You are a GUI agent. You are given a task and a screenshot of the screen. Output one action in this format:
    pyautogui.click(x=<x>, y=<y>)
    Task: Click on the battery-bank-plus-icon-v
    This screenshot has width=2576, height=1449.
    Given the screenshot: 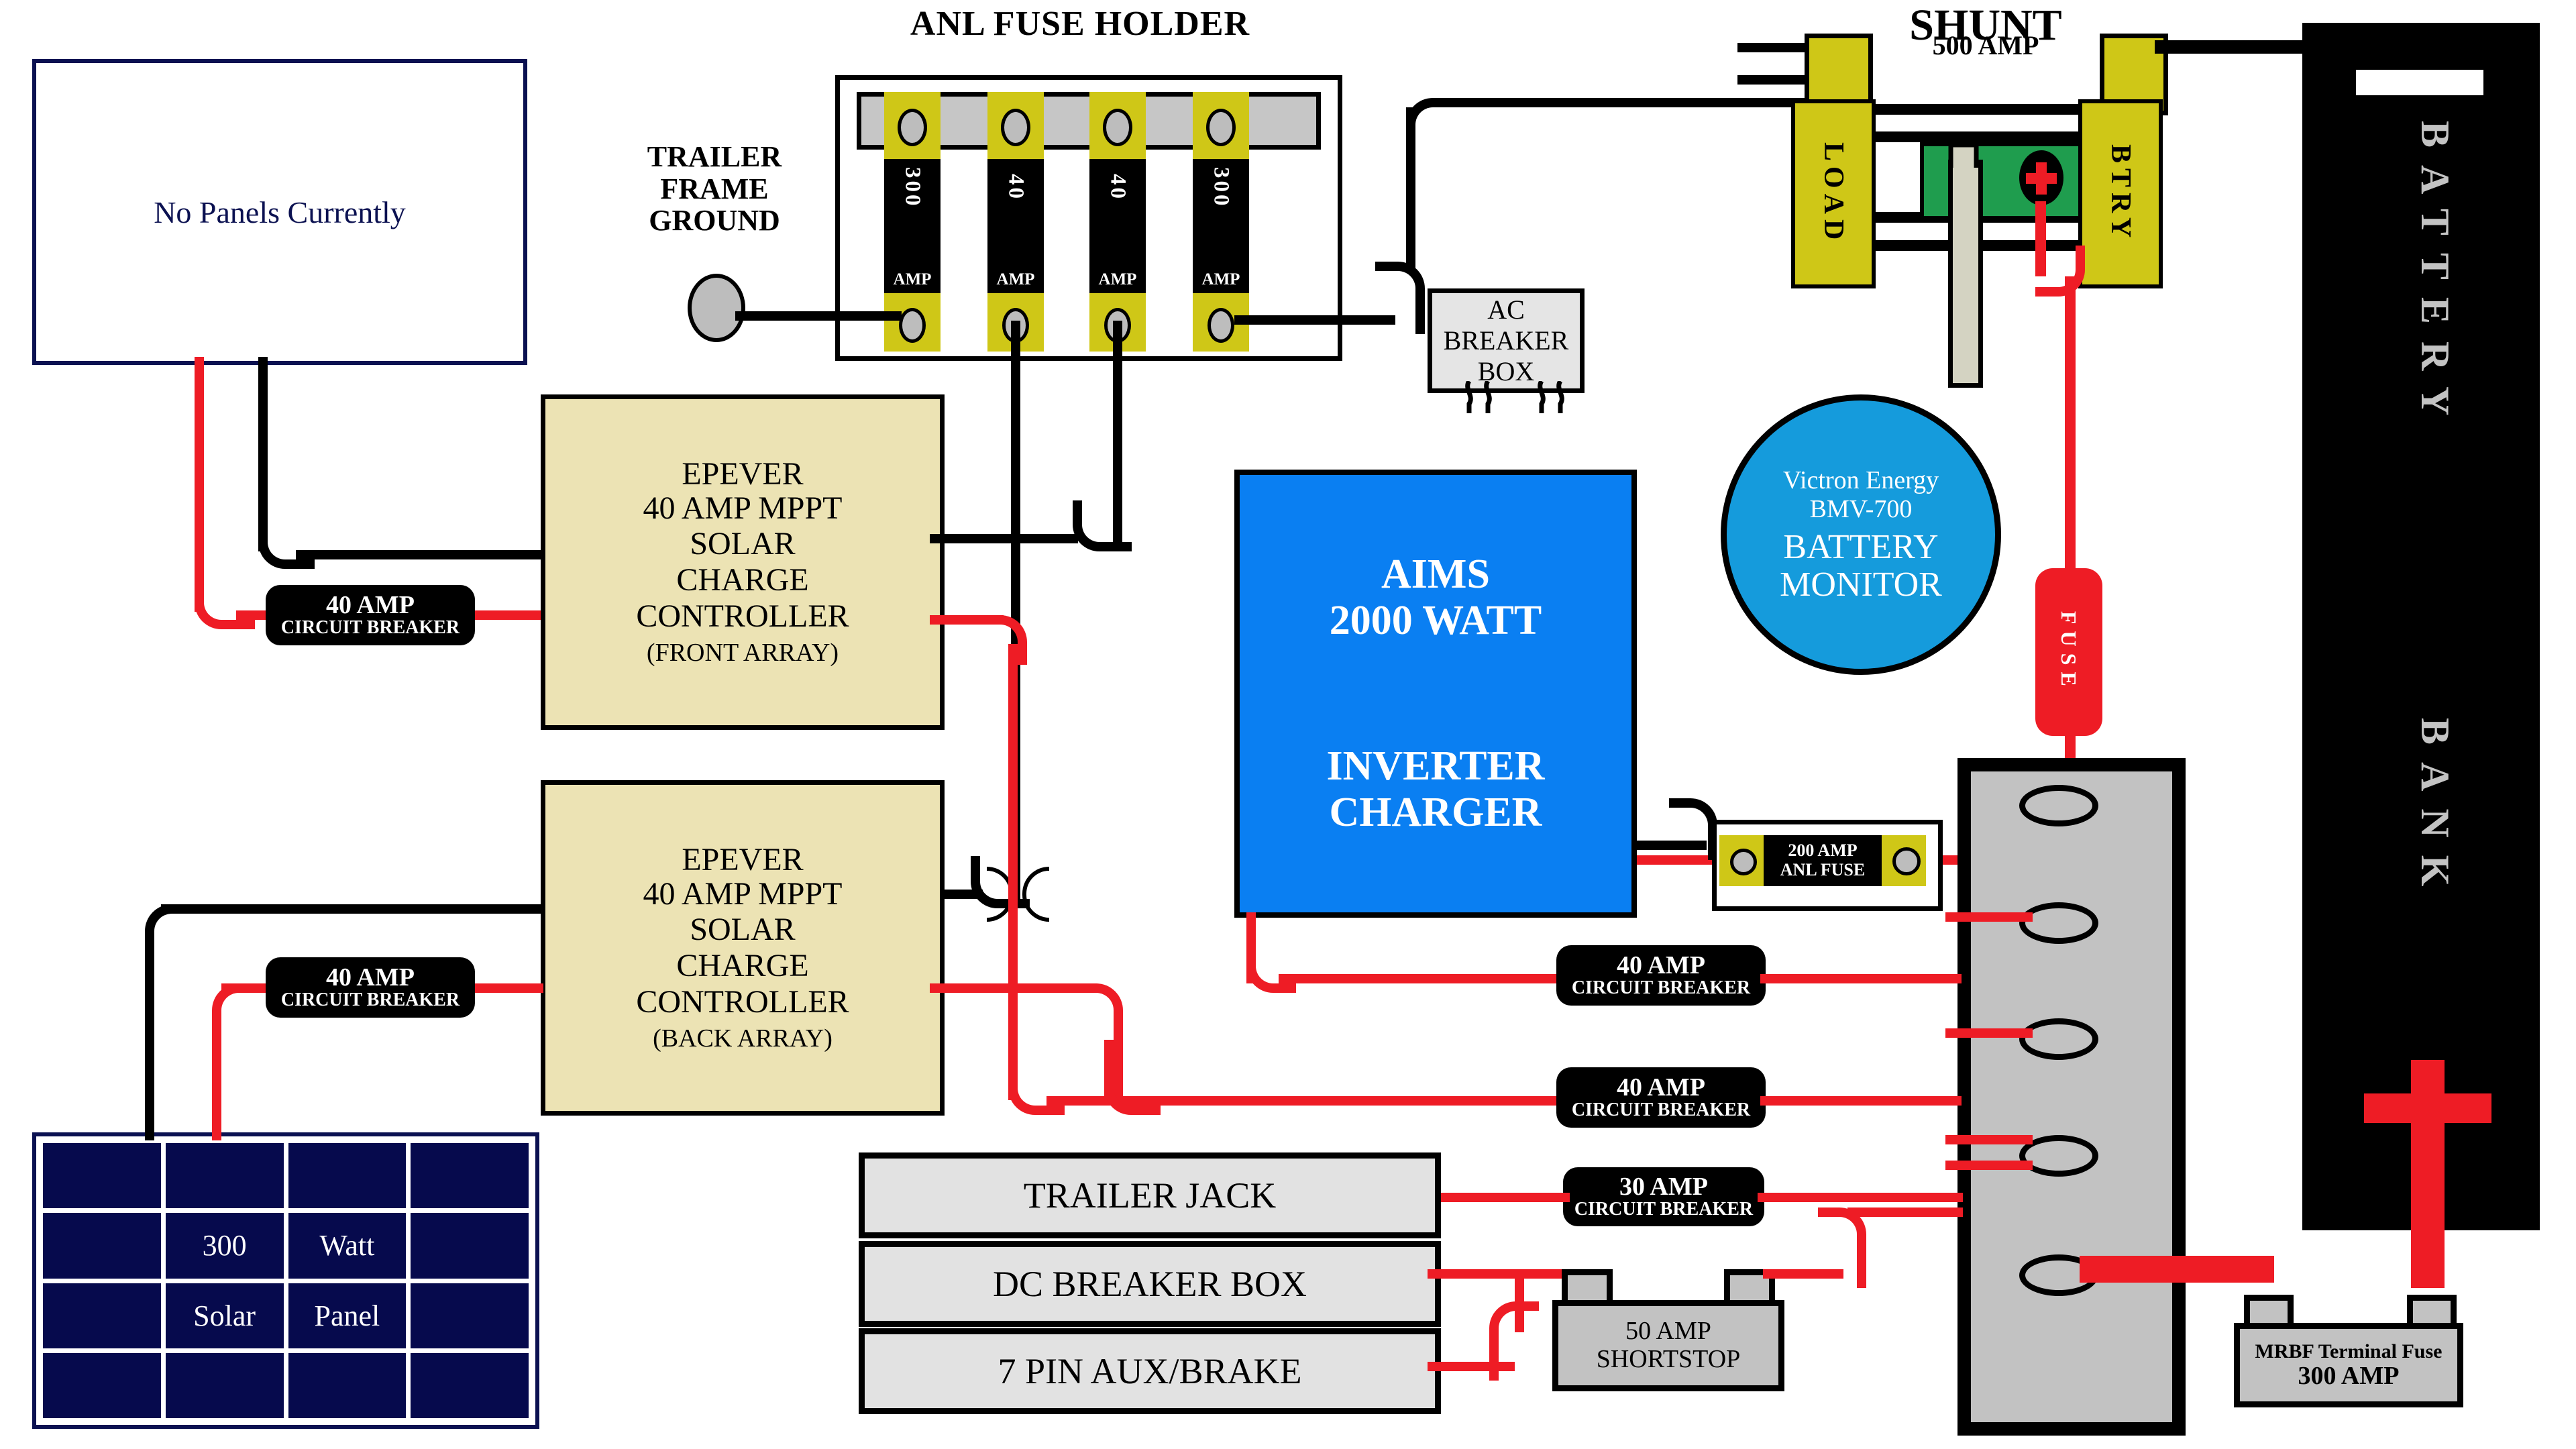 What is the action you would take?
    pyautogui.click(x=2428, y=1109)
    